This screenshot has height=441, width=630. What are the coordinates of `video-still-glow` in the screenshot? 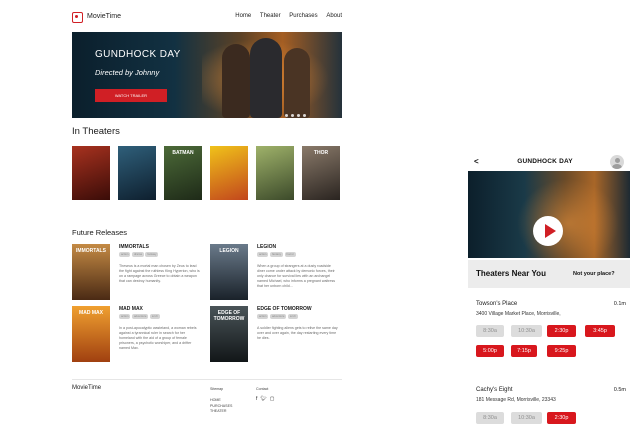 It's located at (568, 214).